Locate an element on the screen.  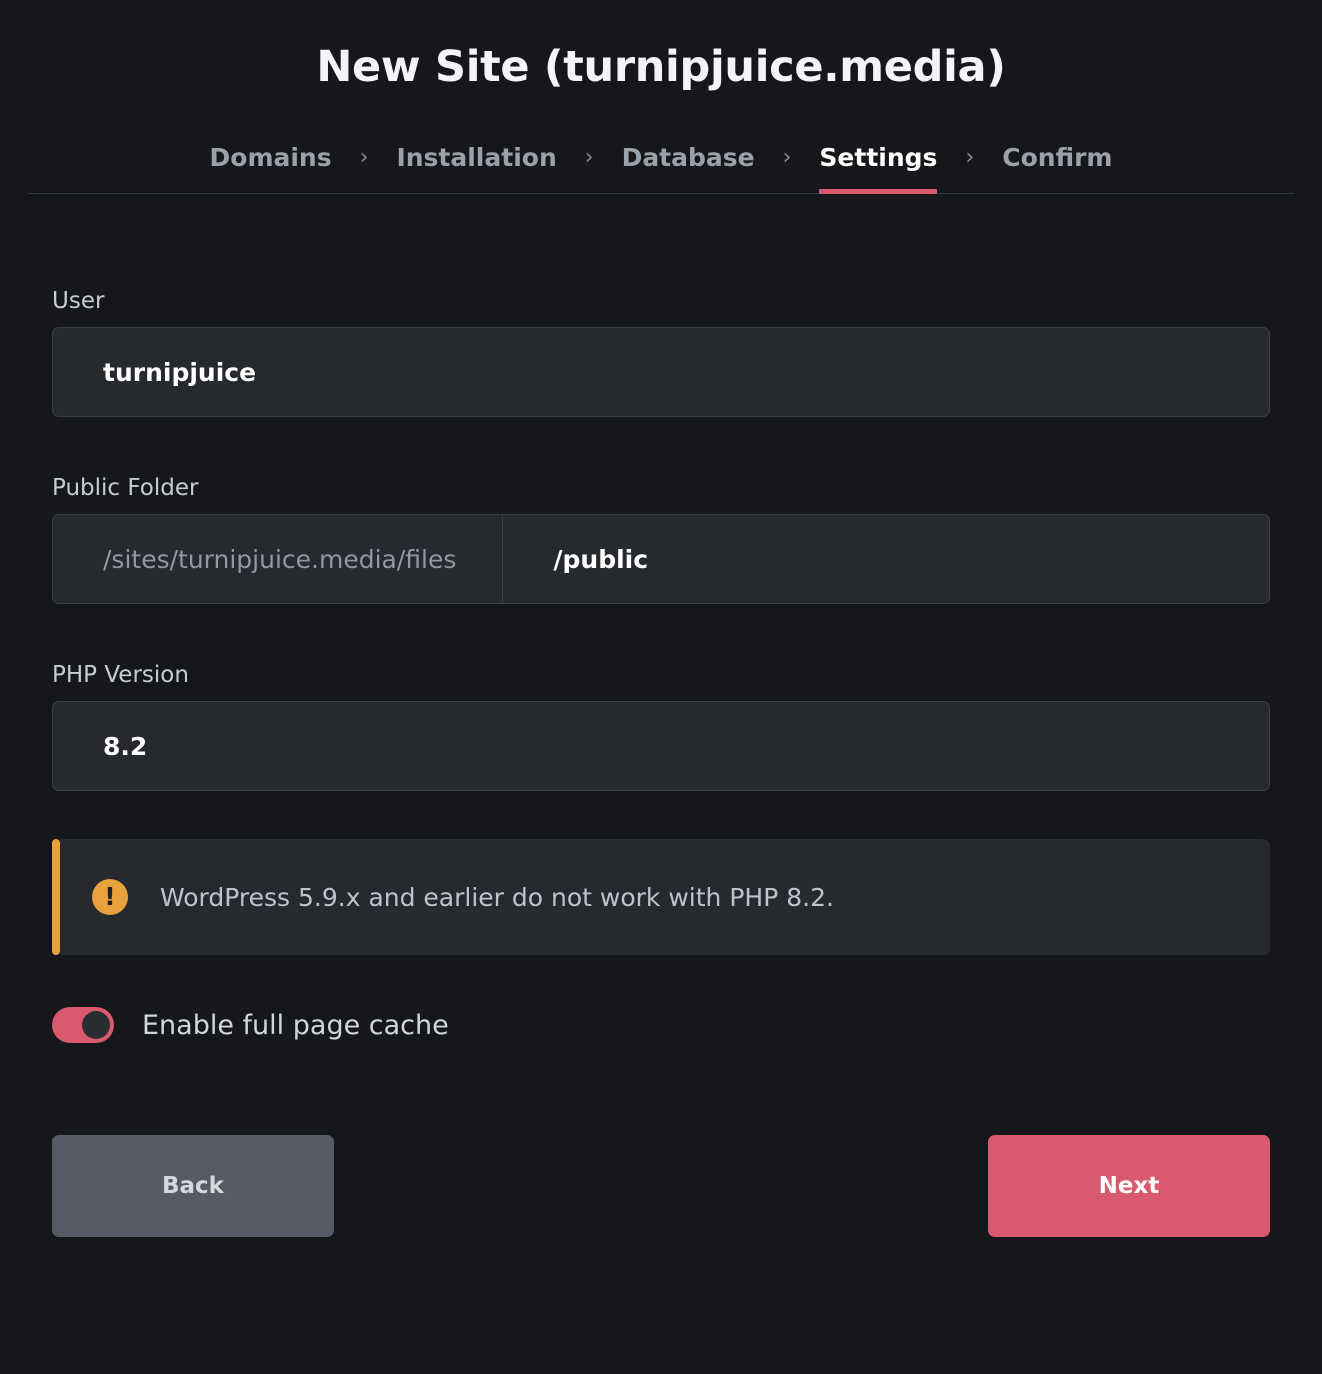
public-folder-input: /public is located at coordinates (886, 559).